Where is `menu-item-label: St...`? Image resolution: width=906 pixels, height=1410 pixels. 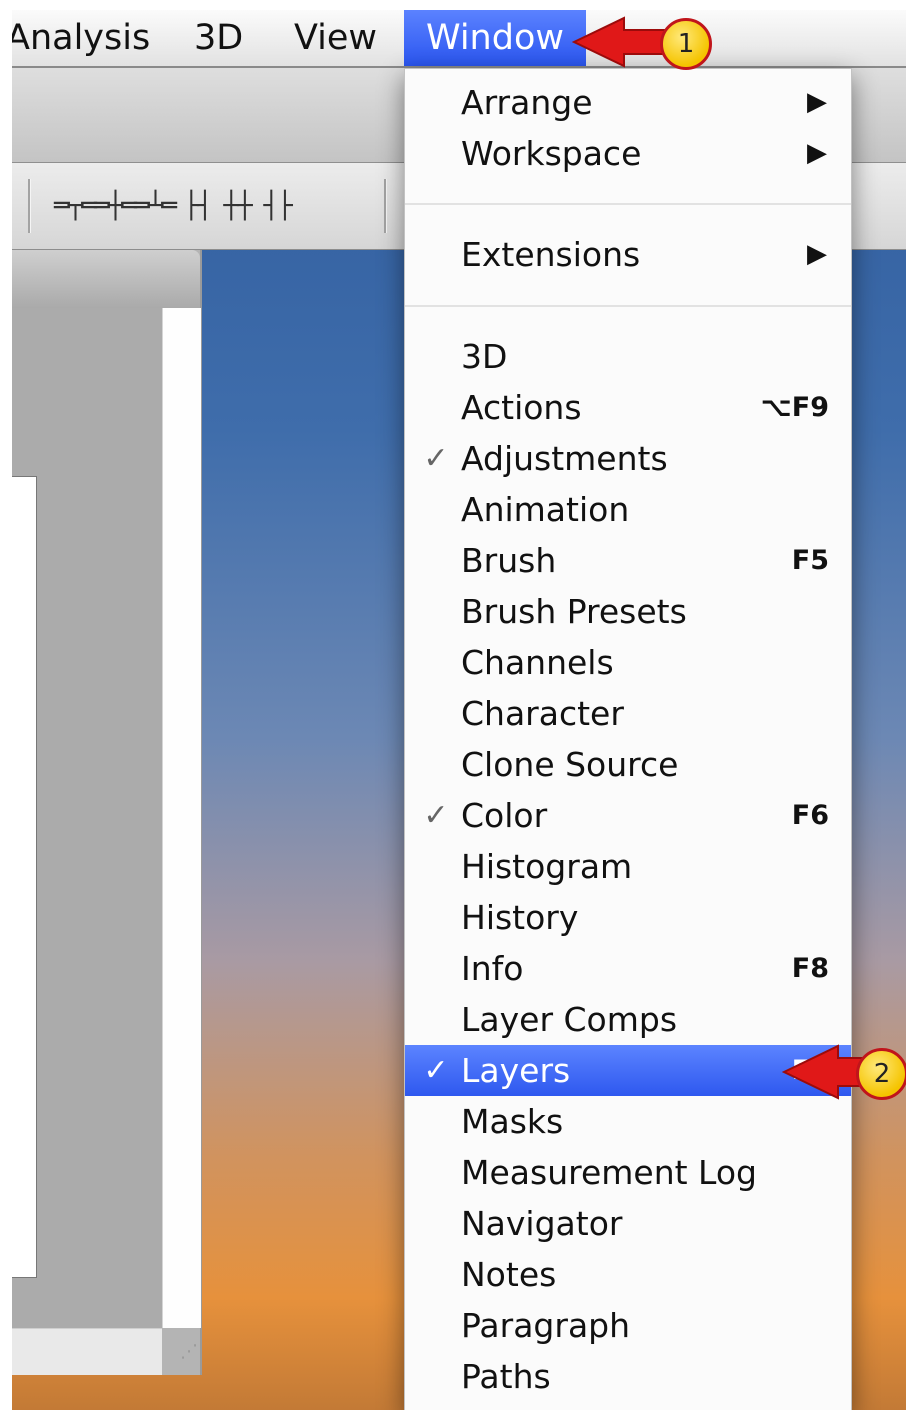 menu-item-label: St... is located at coordinates (493, 1406).